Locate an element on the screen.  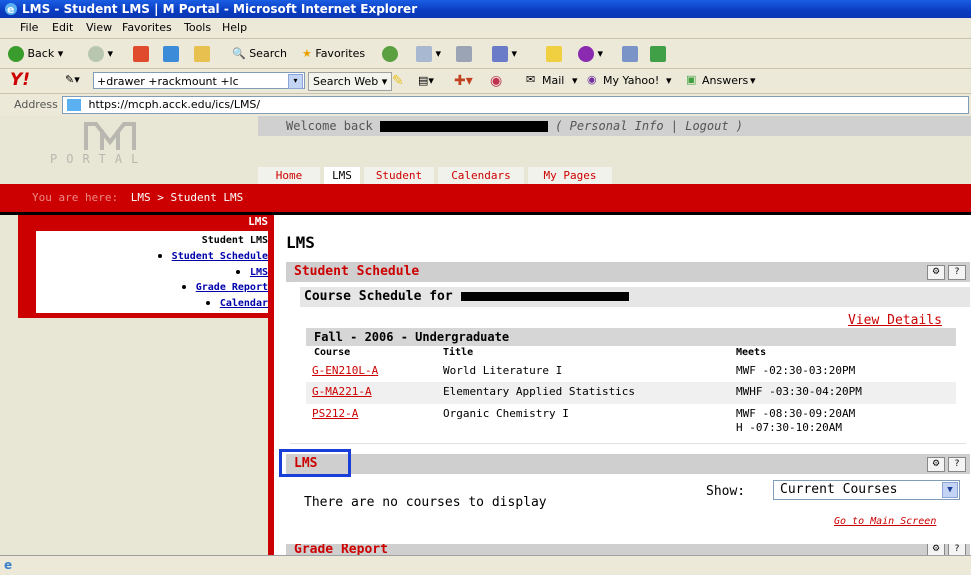
stop-button is located at coordinates (141, 54).